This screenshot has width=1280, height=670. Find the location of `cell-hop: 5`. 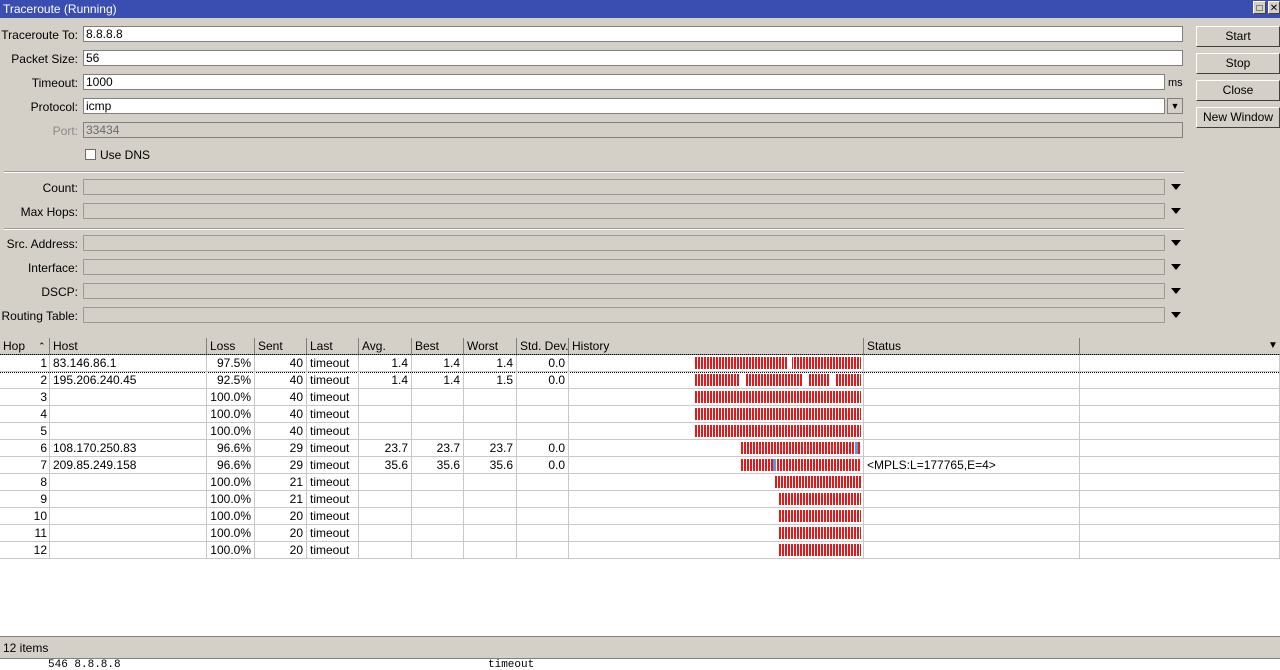

cell-hop: 5 is located at coordinates (25, 431).